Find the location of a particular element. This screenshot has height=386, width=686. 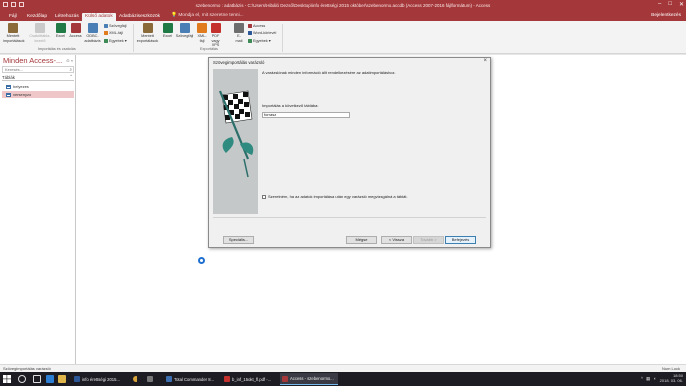

chevron-up-icon: ^ is located at coordinates (642, 379).